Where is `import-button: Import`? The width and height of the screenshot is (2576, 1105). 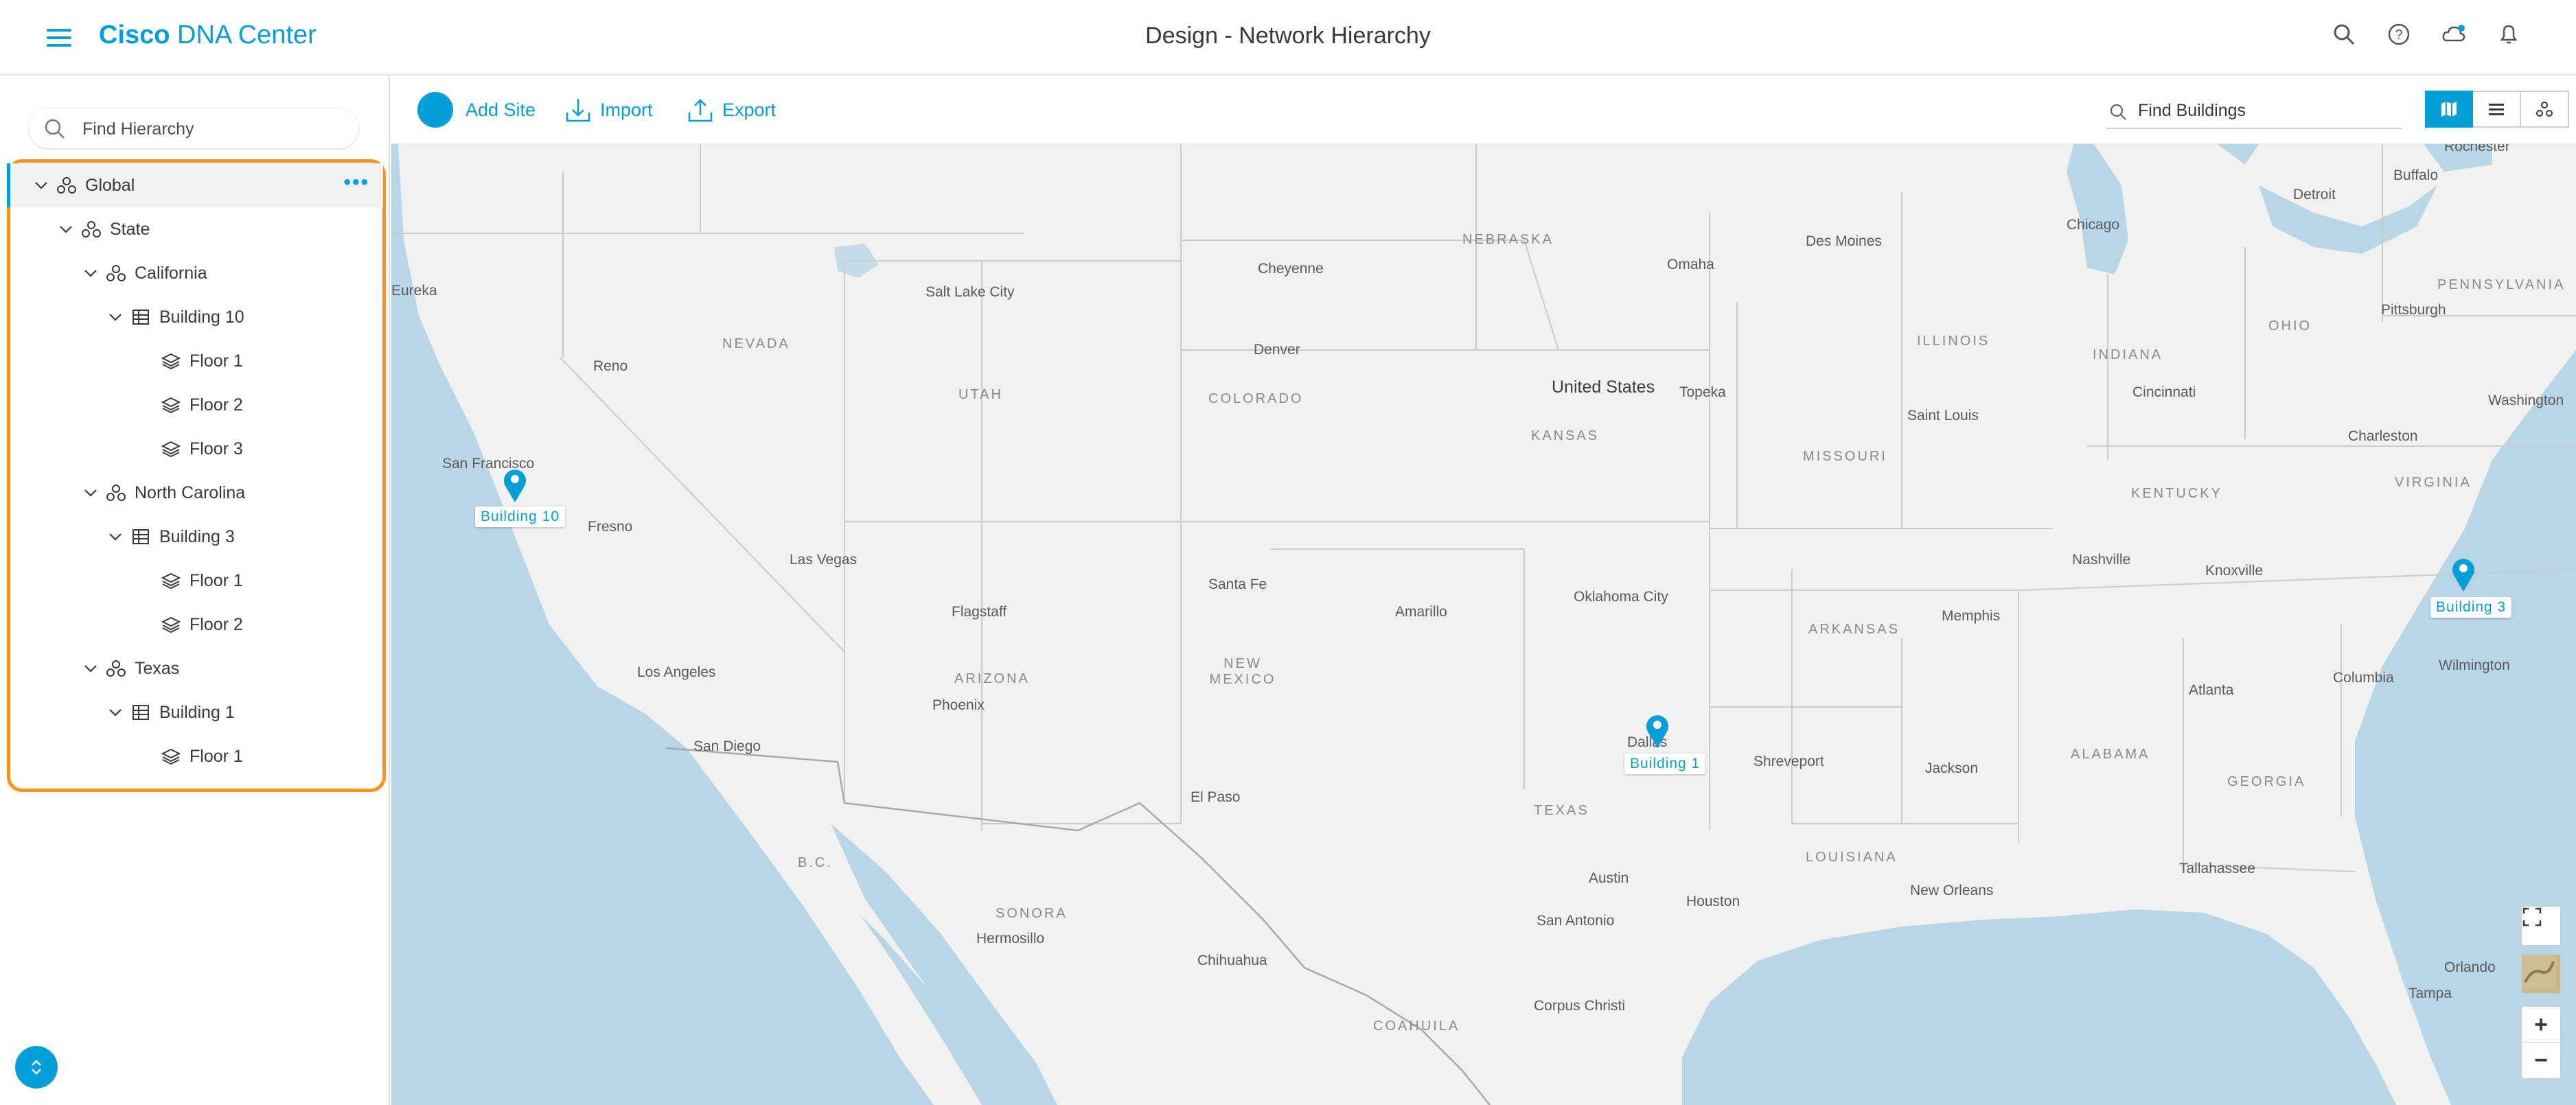
import-button: Import is located at coordinates (608, 110).